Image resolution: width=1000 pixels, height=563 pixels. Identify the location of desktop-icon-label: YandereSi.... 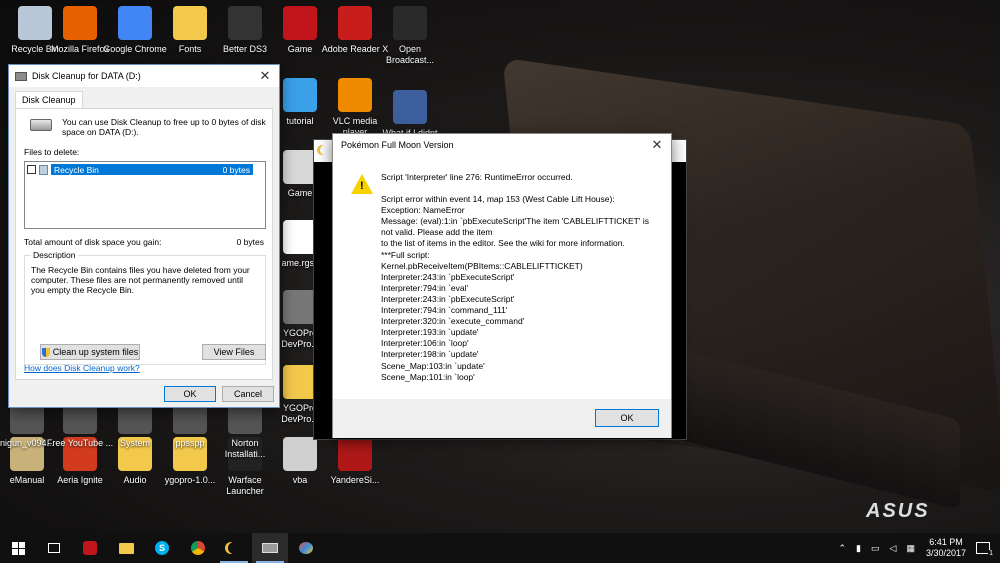
(355, 480).